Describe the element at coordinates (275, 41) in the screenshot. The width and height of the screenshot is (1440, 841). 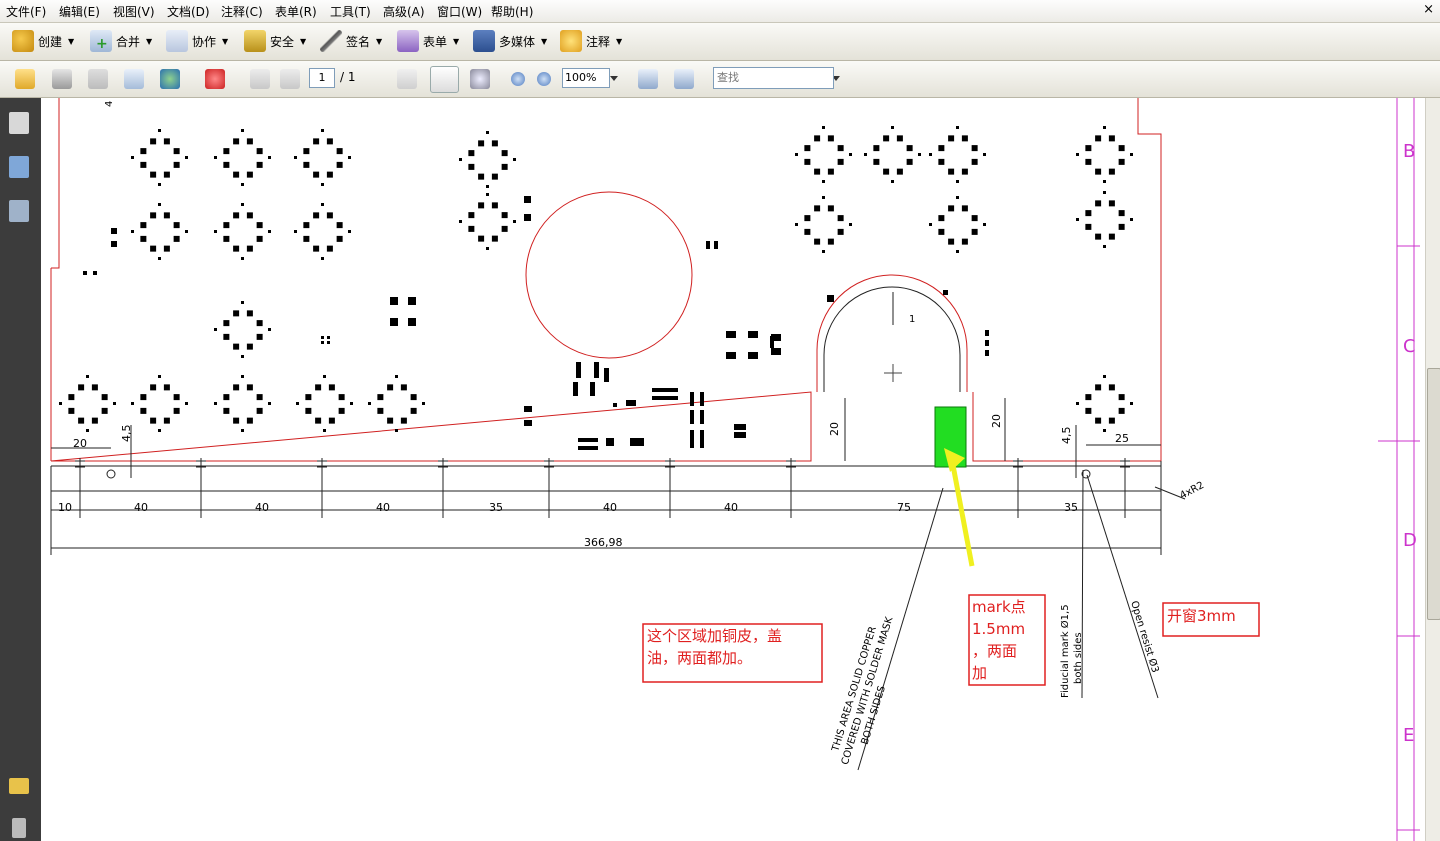
I see `secure-button: 安全 ▼` at that location.